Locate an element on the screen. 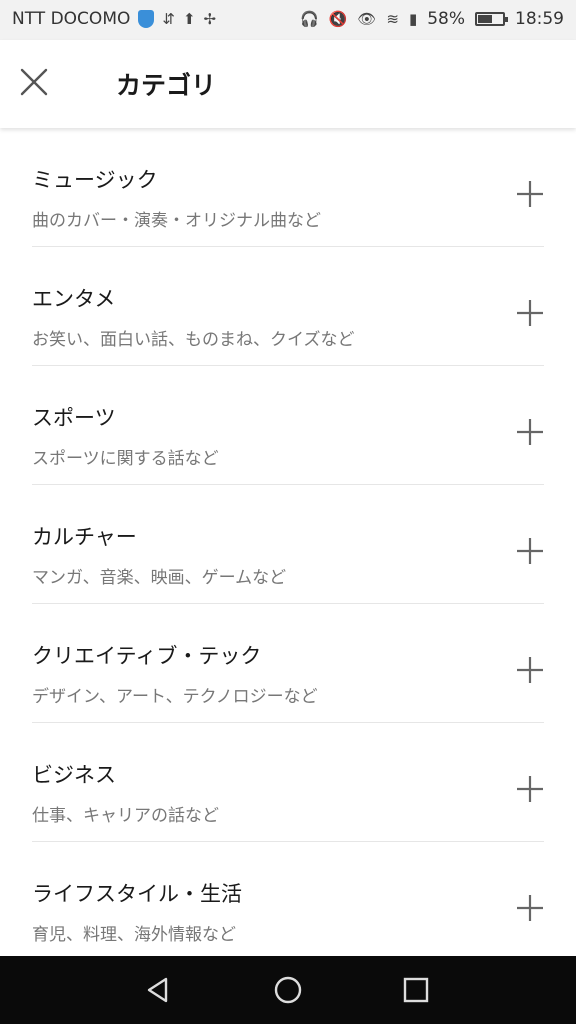 The image size is (576, 1024). pinwheel-icon: ✢ is located at coordinates (210, 19).